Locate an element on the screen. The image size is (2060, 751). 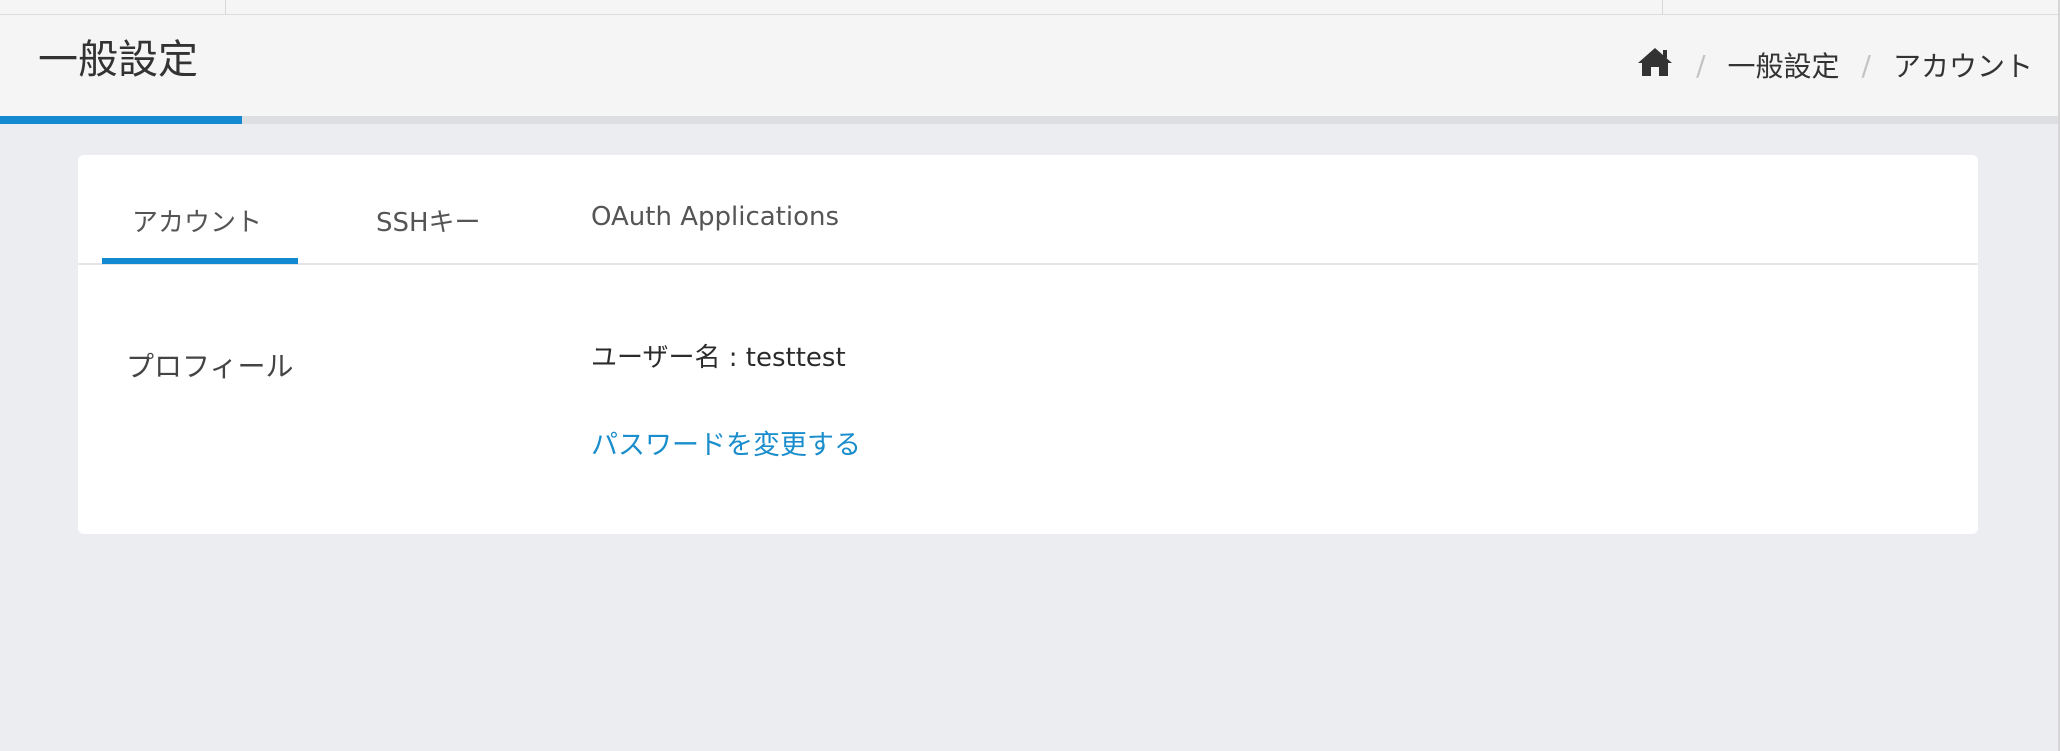
page-header: 一般設定 / 一般設定 / アカウント is located at coordinates (1030, 65).